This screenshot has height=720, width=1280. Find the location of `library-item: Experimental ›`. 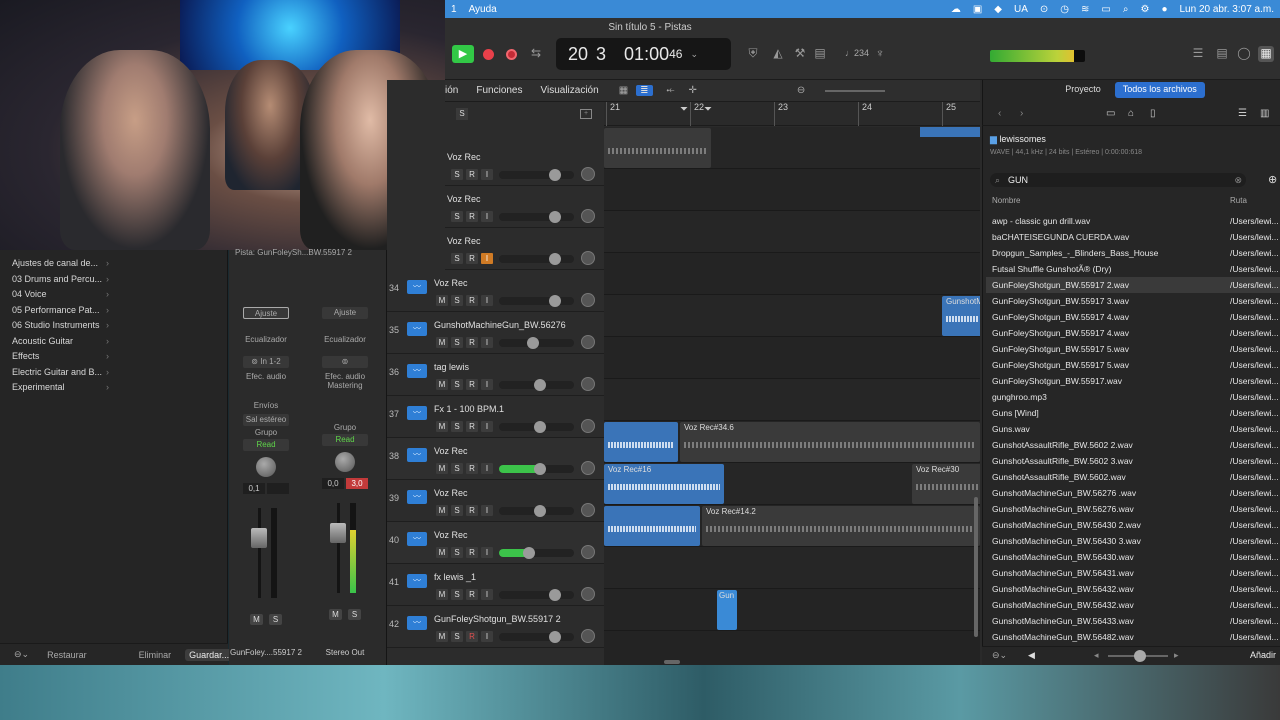

library-item: Experimental › is located at coordinates (113, 388).